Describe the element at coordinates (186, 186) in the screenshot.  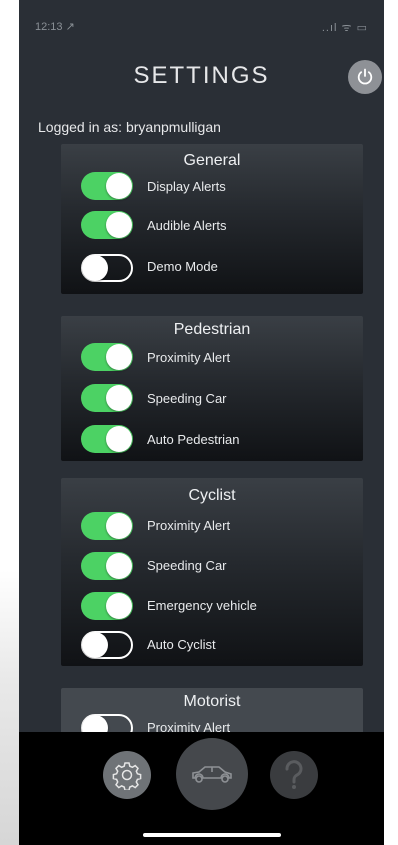
I see `row-label: Display Alerts` at that location.